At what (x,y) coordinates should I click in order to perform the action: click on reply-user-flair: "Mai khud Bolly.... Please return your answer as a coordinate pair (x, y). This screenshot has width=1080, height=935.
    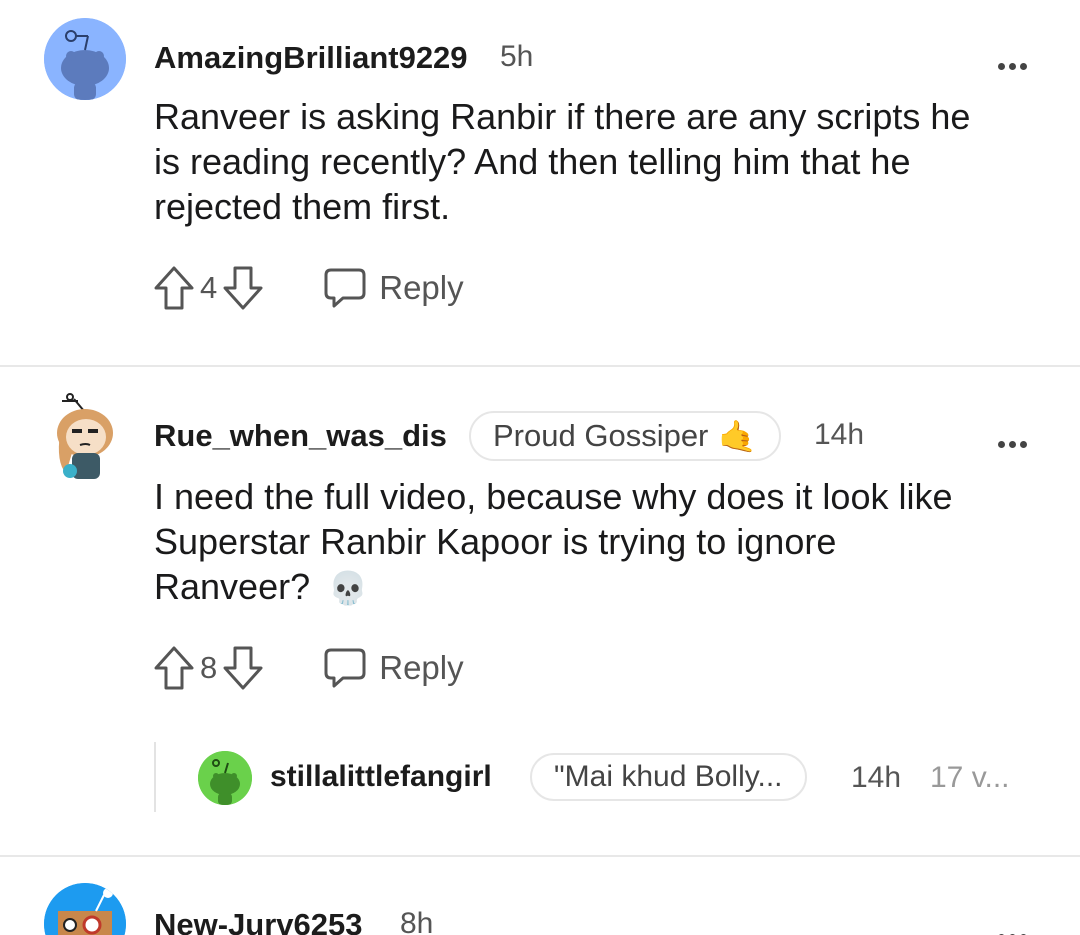
    Looking at the image, I should click on (668, 777).